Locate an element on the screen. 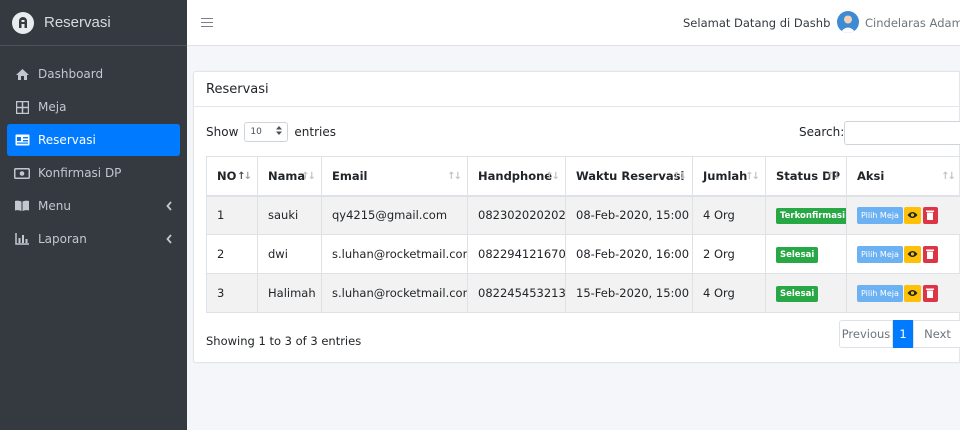 This screenshot has height=430, width=960. cell-status: Terkonfirmasi is located at coordinates (806, 215).